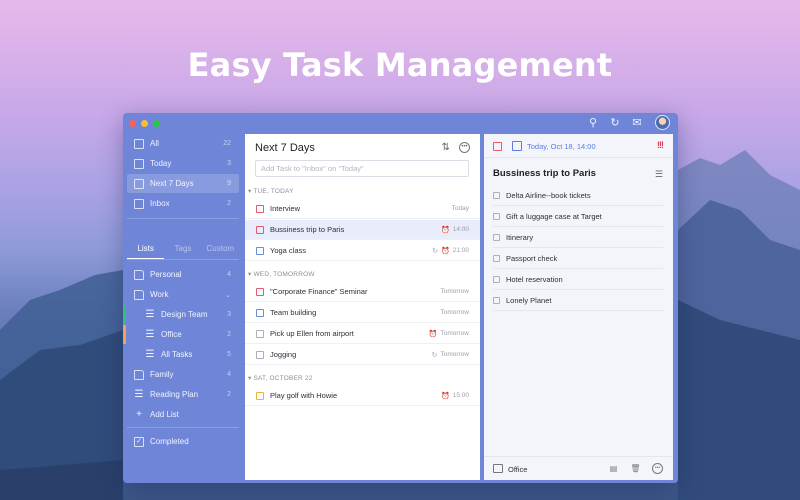 The height and width of the screenshot is (500, 800). What do you see at coordinates (561, 146) in the screenshot?
I see `due-date: Today, Oct 18, 14:00` at bounding box center [561, 146].